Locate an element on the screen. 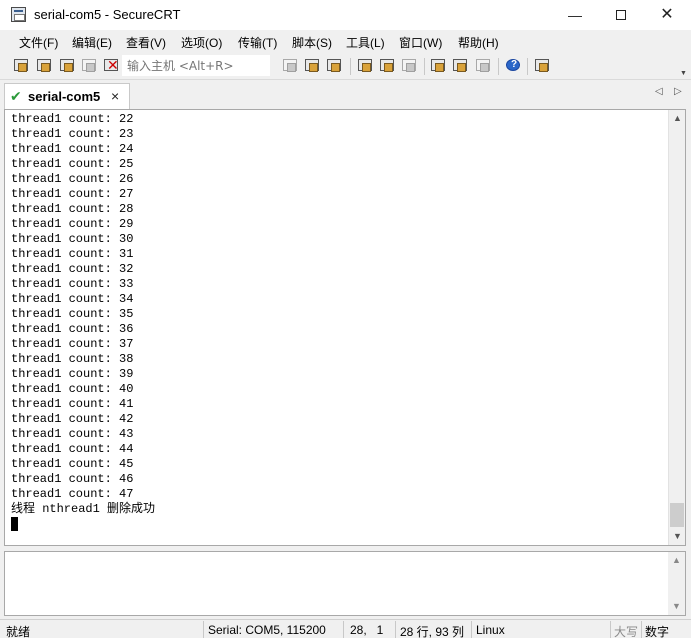  terminal-line: 线程 nthread1 删除成功 is located at coordinates (83, 509).